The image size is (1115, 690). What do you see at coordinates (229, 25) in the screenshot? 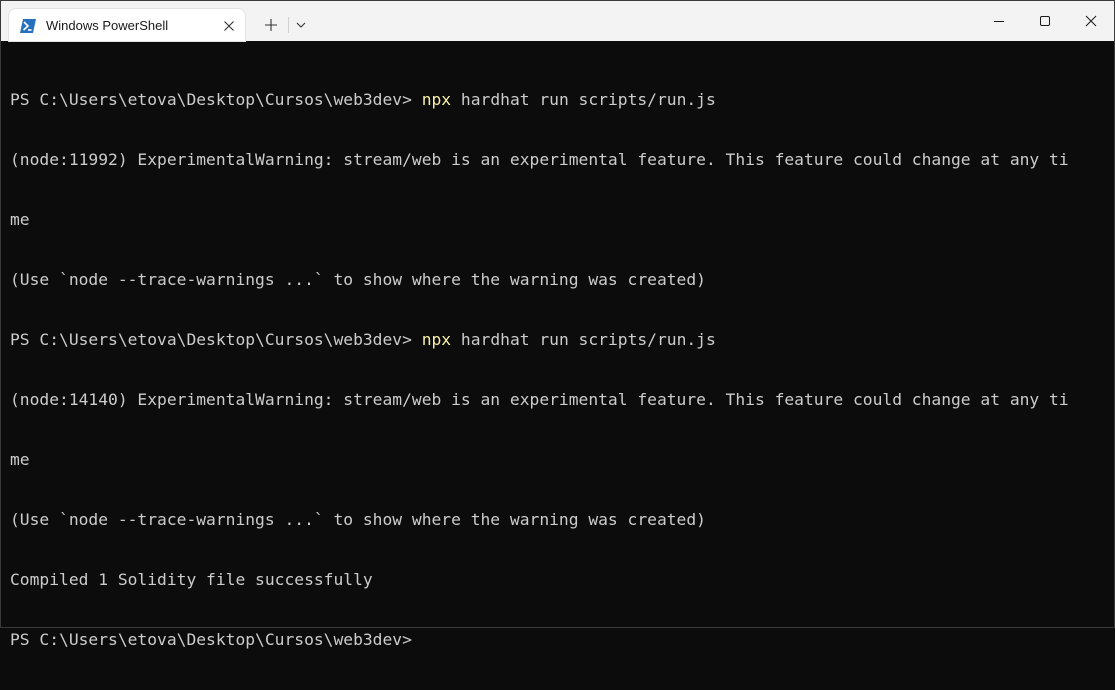
I see `tab-close-icon` at bounding box center [229, 25].